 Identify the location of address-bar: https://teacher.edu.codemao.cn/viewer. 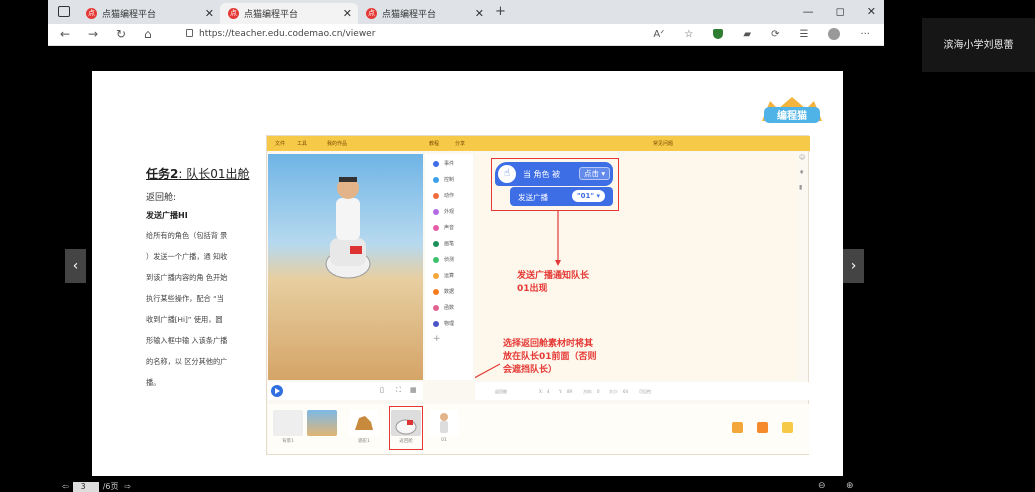
(280, 34).